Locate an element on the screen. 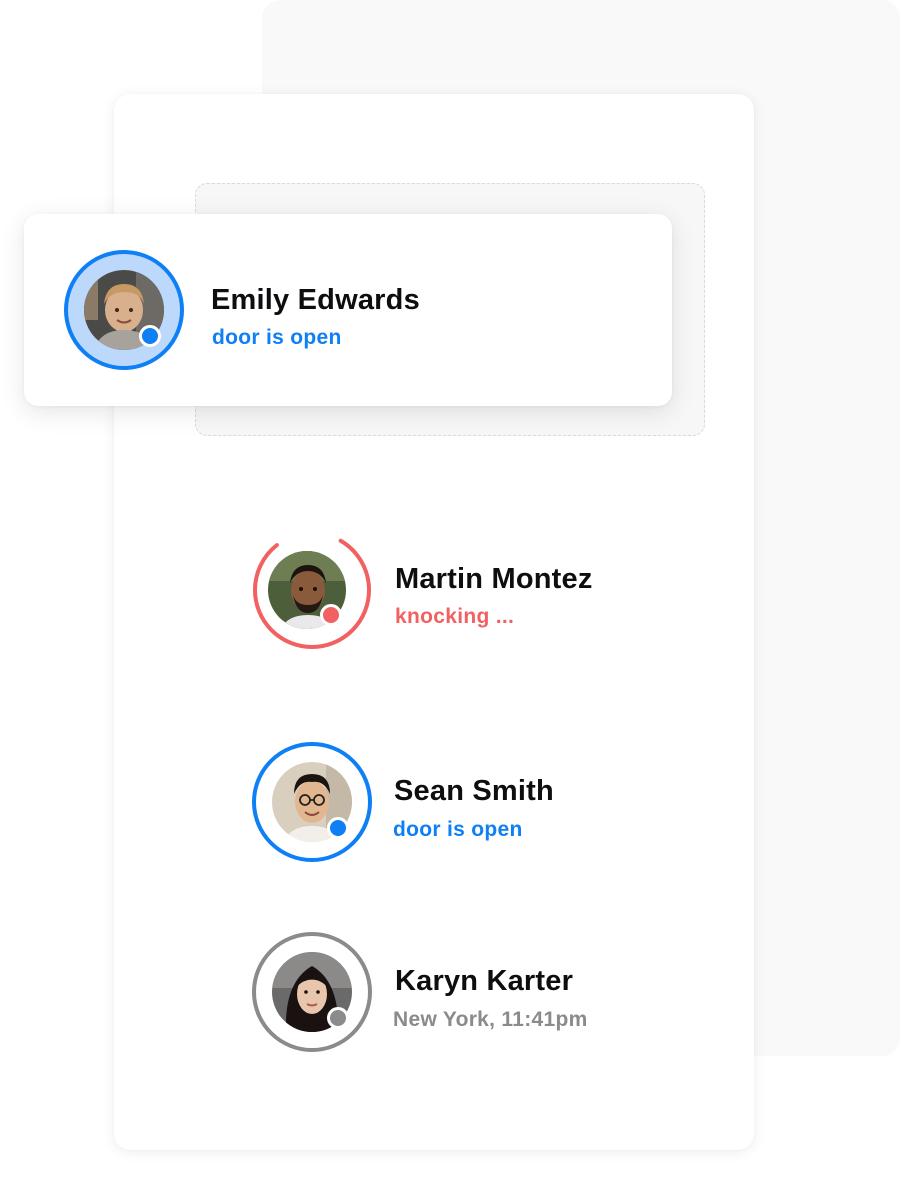 The image size is (900, 1178). dragged-contact-card: Emily Edwards door is open is located at coordinates (348, 310).